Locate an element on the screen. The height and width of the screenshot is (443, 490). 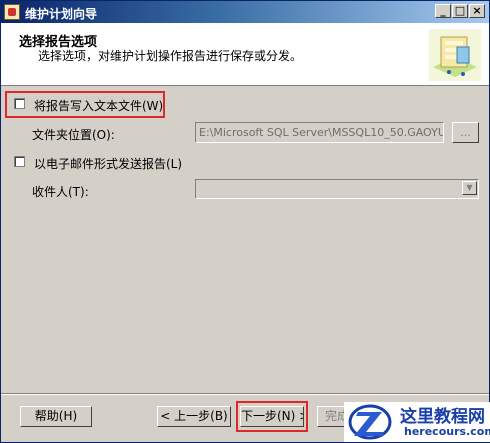
wizard-header-graphic-icon is located at coordinates (455, 55).